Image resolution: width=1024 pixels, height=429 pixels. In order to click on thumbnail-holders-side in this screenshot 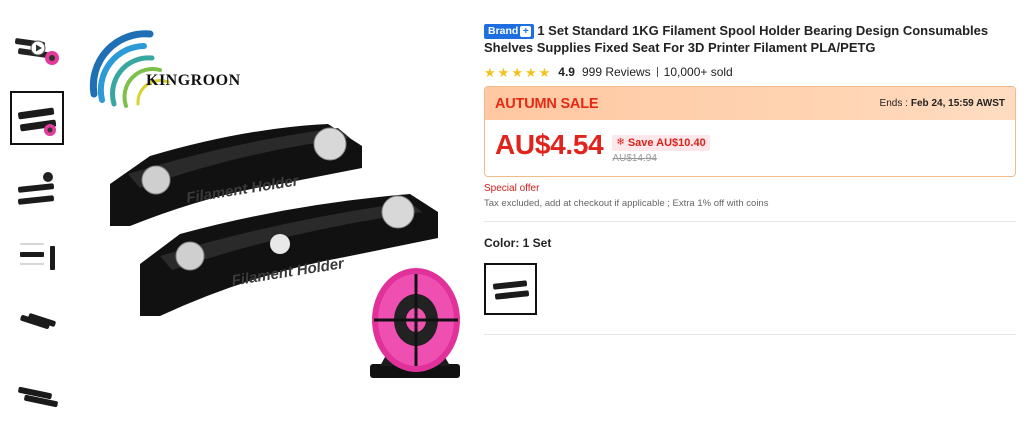, I will do `click(37, 187)`.